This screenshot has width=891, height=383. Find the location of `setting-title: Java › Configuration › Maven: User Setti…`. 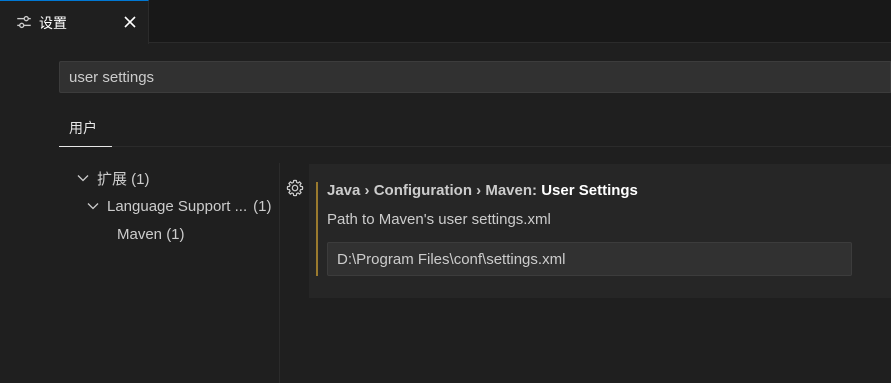

setting-title: Java › Configuration › Maven: User Setti… is located at coordinates (482, 190).